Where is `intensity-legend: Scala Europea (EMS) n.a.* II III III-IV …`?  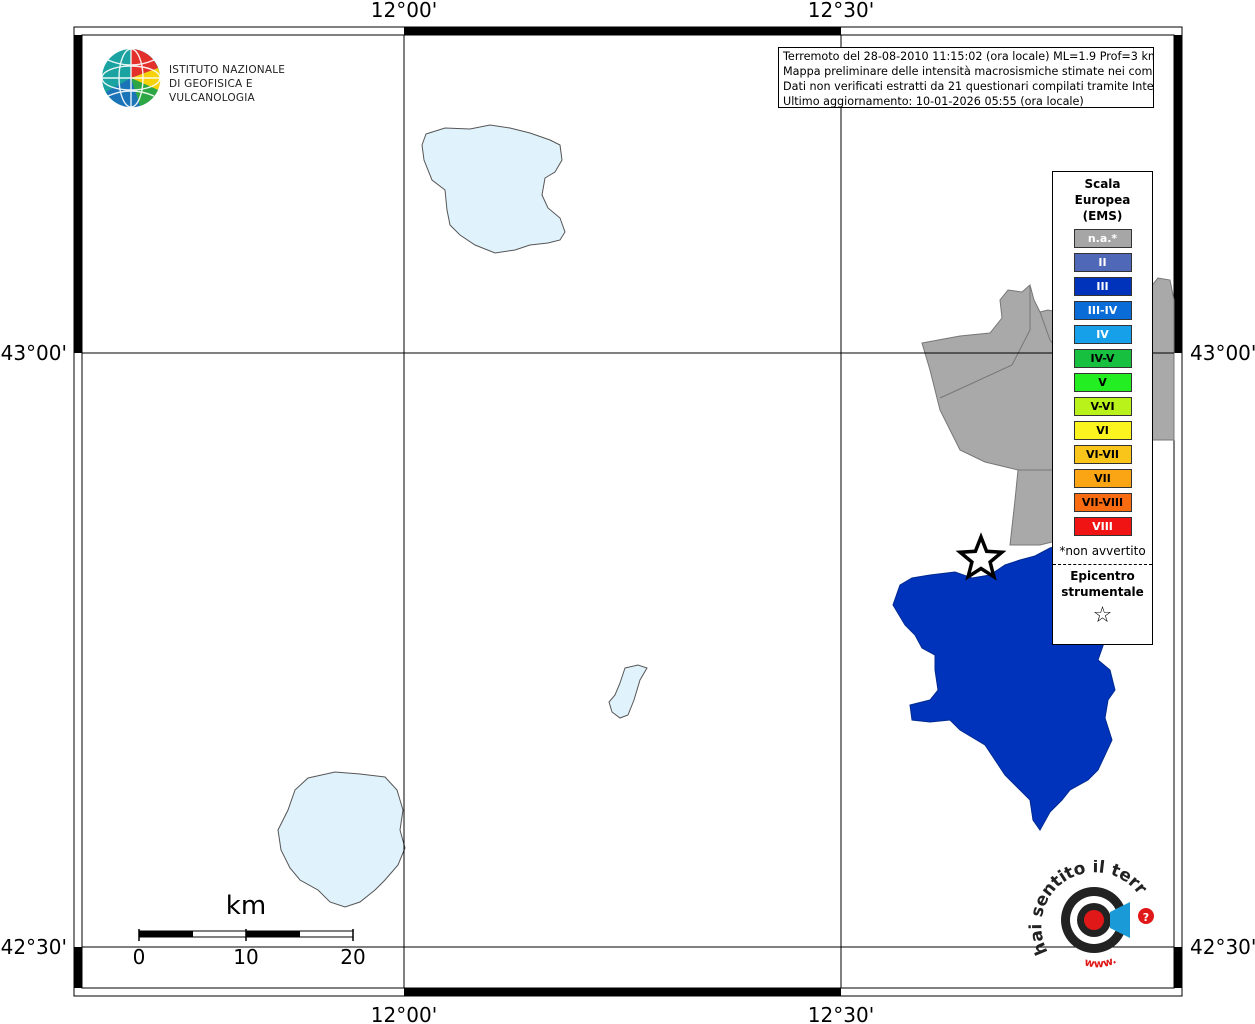
intensity-legend: Scala Europea (EMS) n.a.* II III III-IV … is located at coordinates (1102, 408).